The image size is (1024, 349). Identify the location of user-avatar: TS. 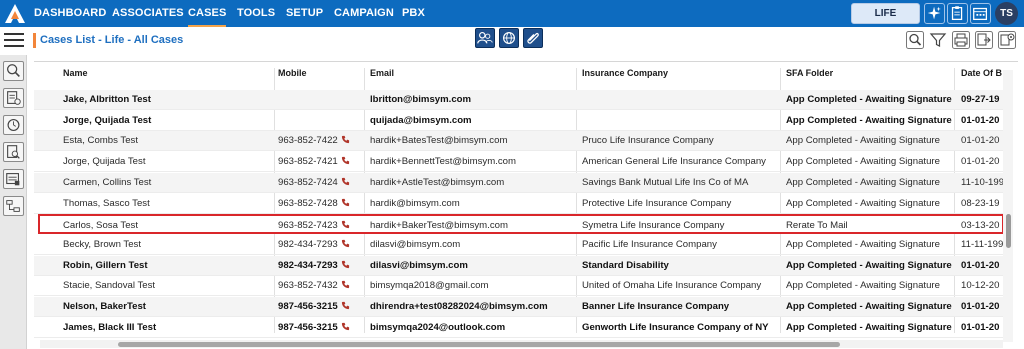
(1006, 13).